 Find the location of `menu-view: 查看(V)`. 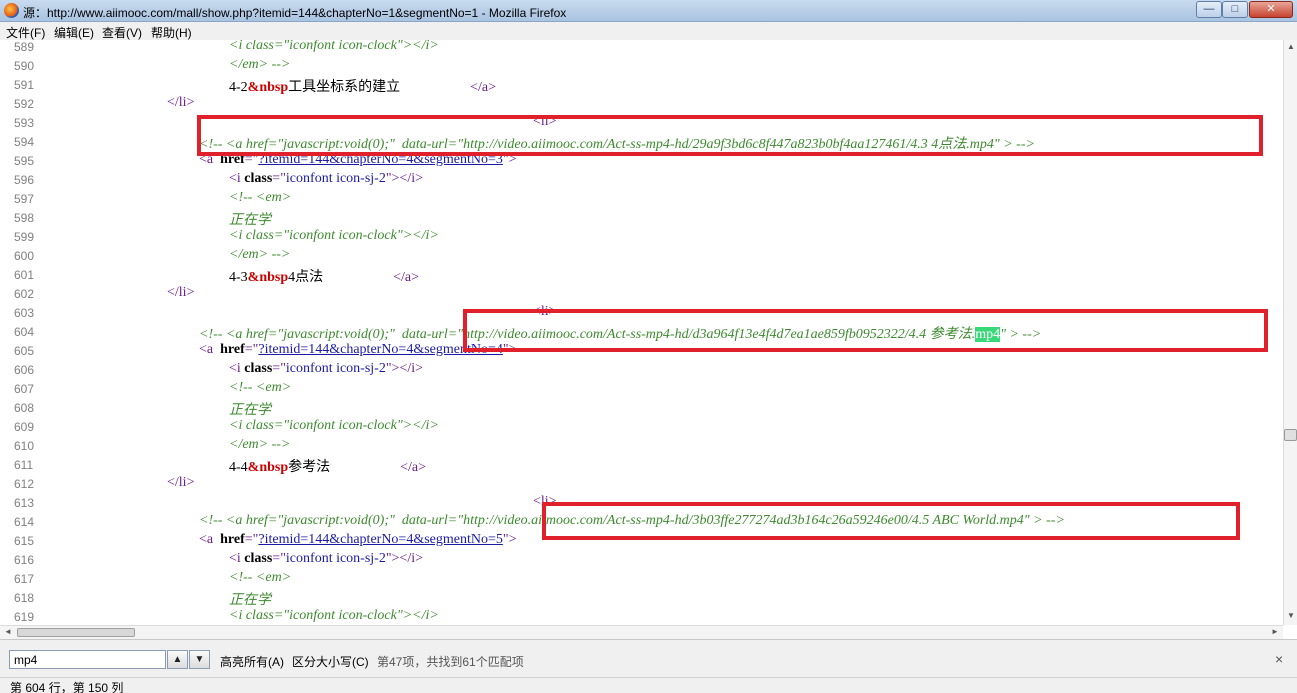

menu-view: 查看(V) is located at coordinates (122, 32).